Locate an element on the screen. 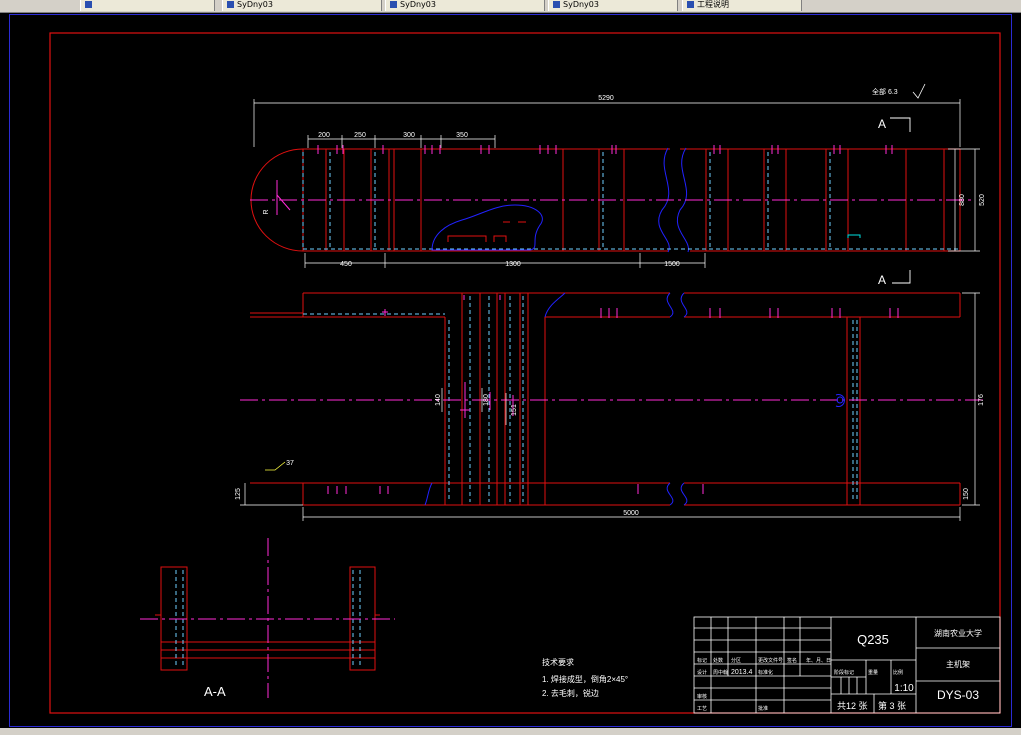 The height and width of the screenshot is (735, 1021). dim-880: 880 is located at coordinates (962, 200).